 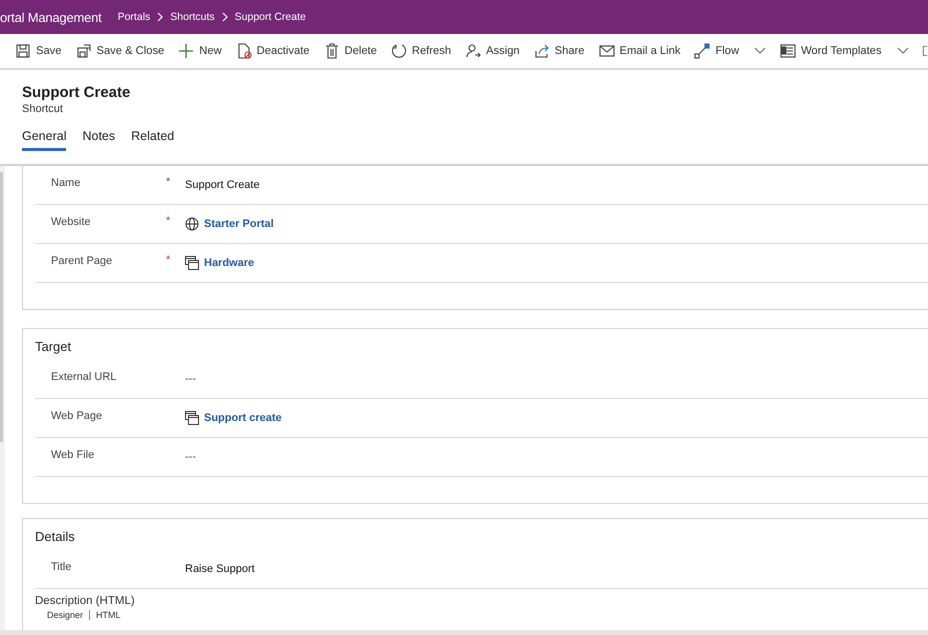 I want to click on tab: General, so click(x=44, y=140).